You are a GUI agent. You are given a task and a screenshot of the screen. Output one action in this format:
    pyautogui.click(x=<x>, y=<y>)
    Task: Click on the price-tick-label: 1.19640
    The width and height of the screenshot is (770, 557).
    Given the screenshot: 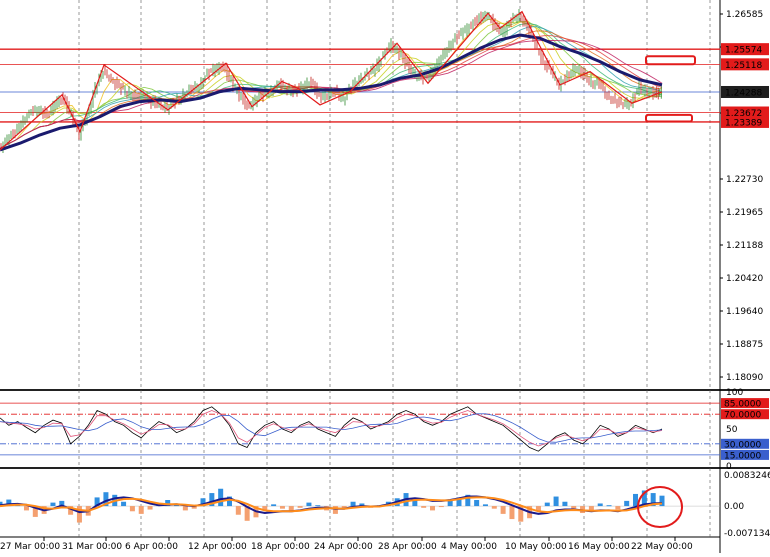 What is the action you would take?
    pyautogui.click(x=744, y=312)
    